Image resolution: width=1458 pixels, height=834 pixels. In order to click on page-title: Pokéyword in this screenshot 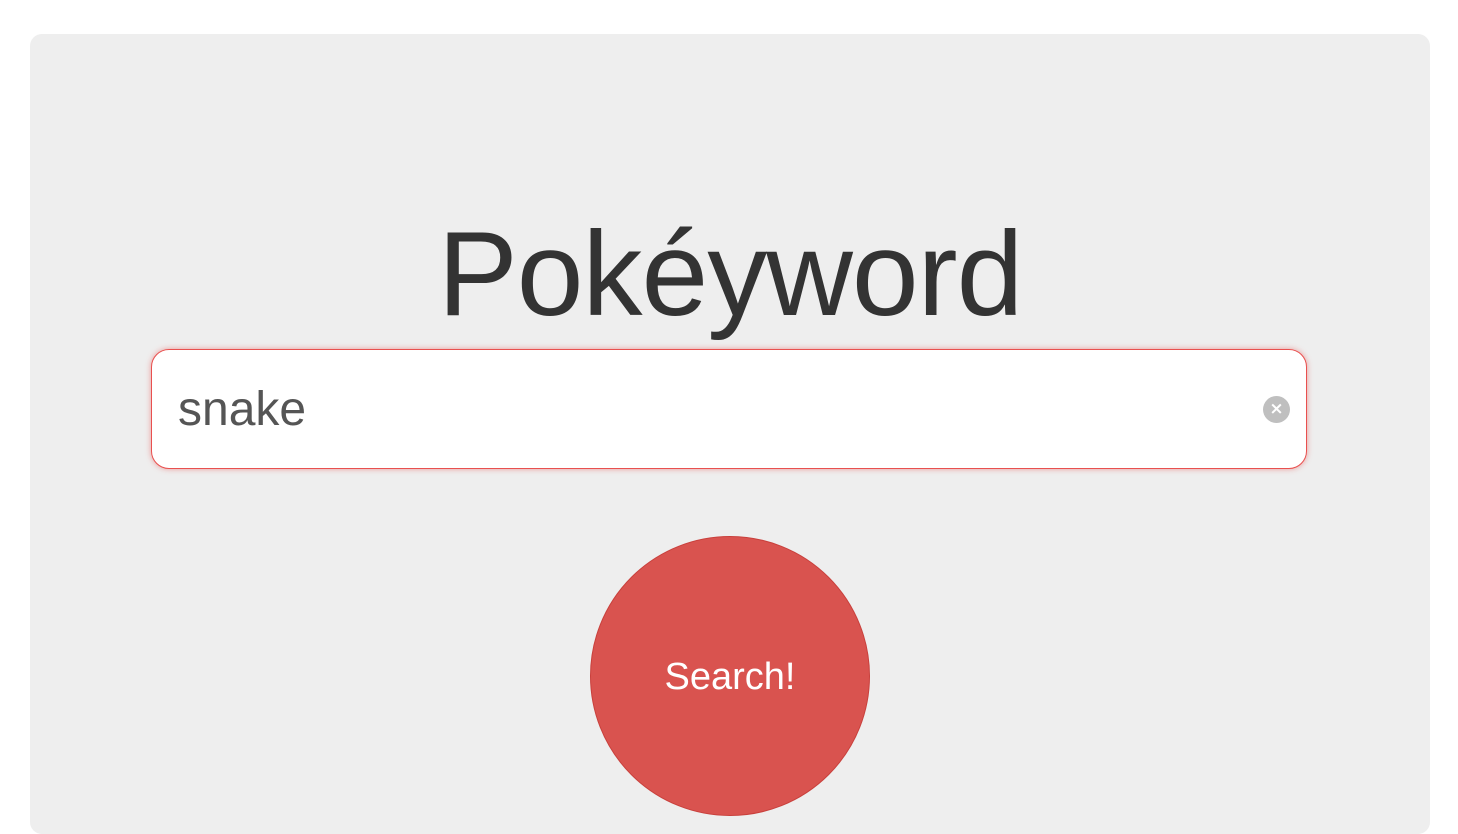, I will do `click(730, 274)`.